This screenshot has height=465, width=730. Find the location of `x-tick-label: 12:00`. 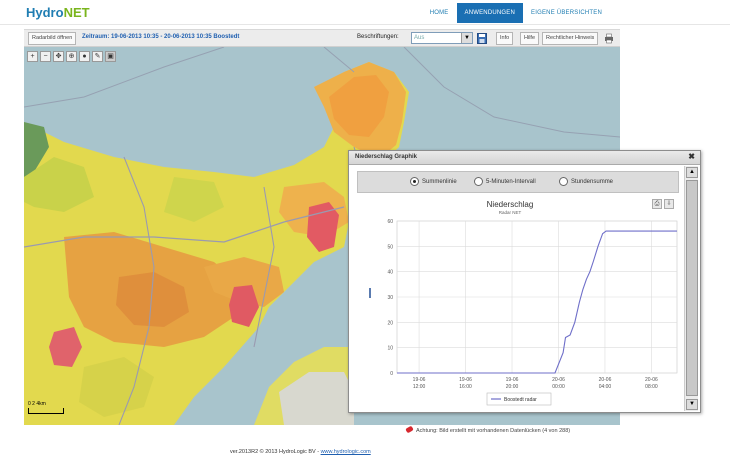

x-tick-label: 12:00 is located at coordinates (419, 387).